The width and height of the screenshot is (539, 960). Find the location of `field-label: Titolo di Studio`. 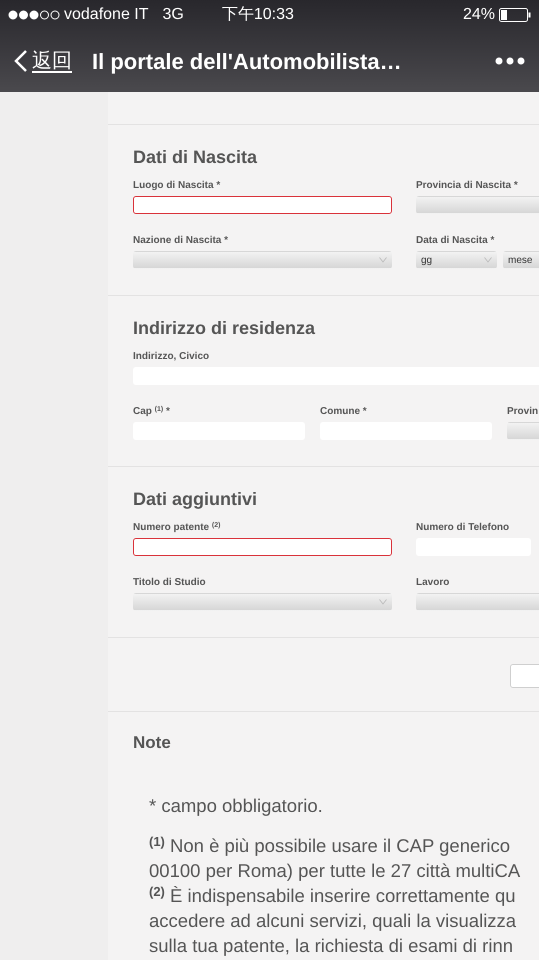

field-label: Titolo di Studio is located at coordinates (170, 583).